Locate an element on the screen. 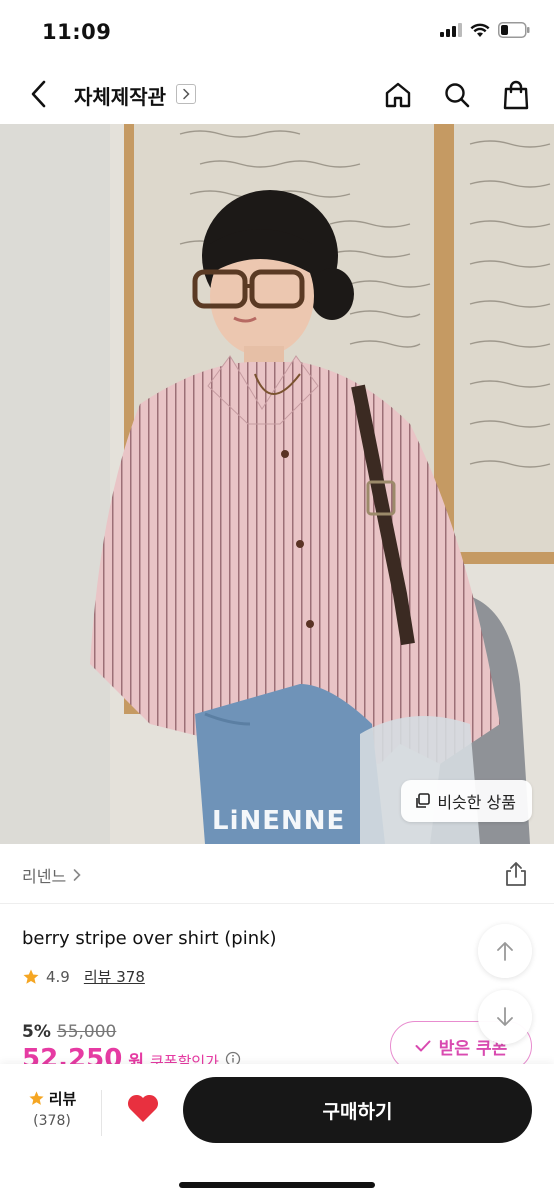  like-button is located at coordinates (144, 1110).